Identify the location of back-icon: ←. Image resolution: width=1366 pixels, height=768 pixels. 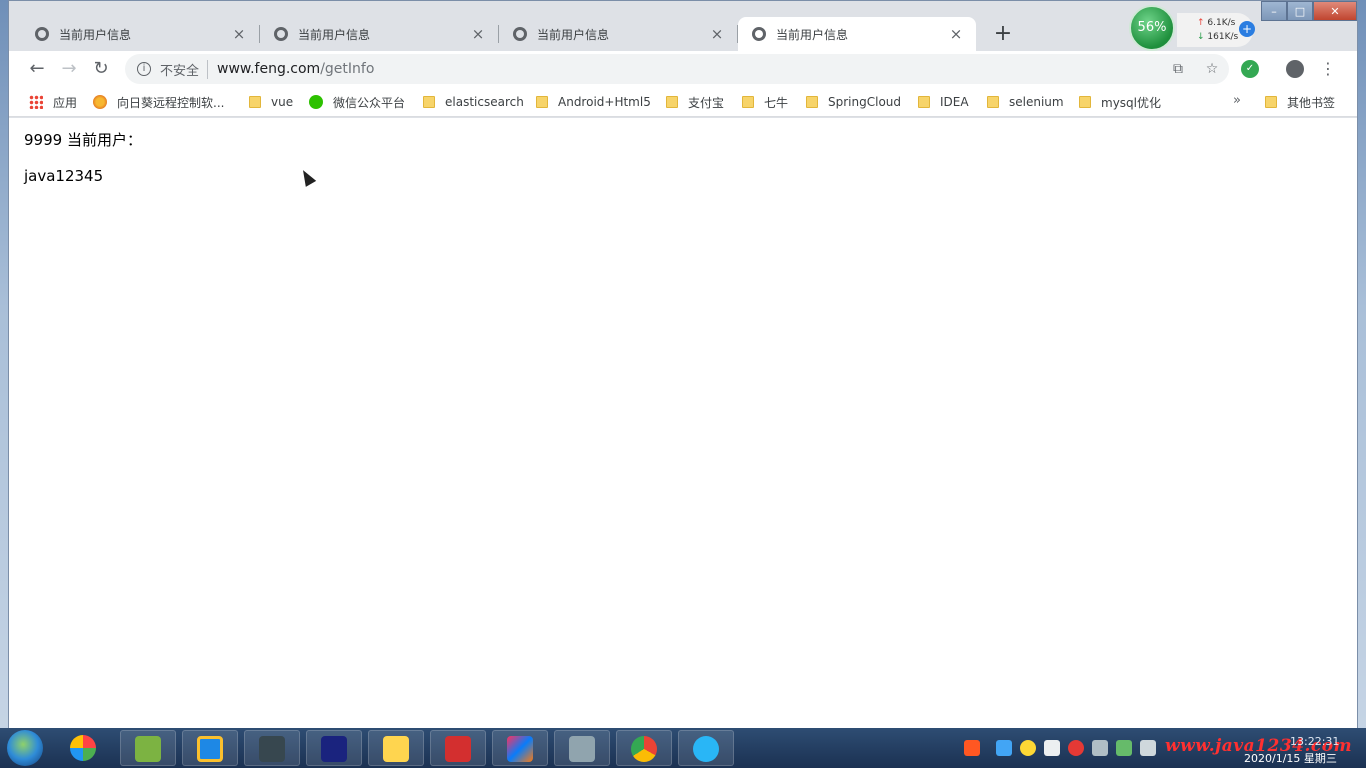
(37, 69).